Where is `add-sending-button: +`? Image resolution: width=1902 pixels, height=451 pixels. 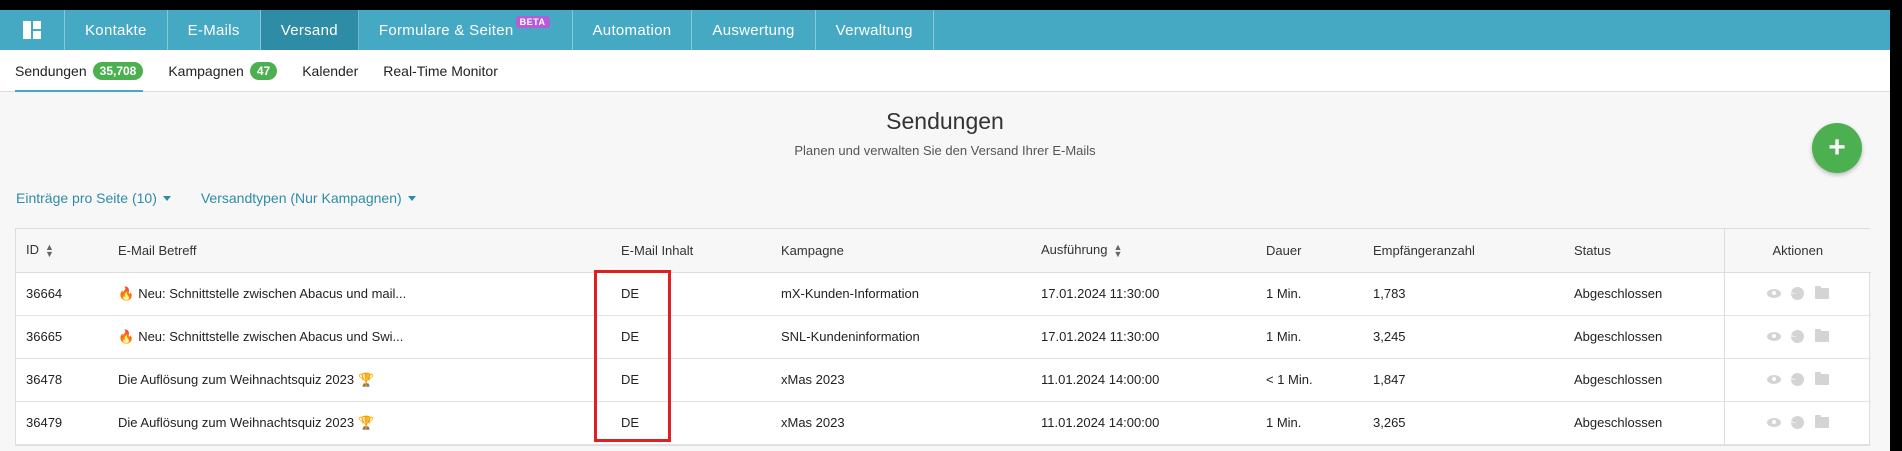
add-sending-button: + is located at coordinates (1837, 148).